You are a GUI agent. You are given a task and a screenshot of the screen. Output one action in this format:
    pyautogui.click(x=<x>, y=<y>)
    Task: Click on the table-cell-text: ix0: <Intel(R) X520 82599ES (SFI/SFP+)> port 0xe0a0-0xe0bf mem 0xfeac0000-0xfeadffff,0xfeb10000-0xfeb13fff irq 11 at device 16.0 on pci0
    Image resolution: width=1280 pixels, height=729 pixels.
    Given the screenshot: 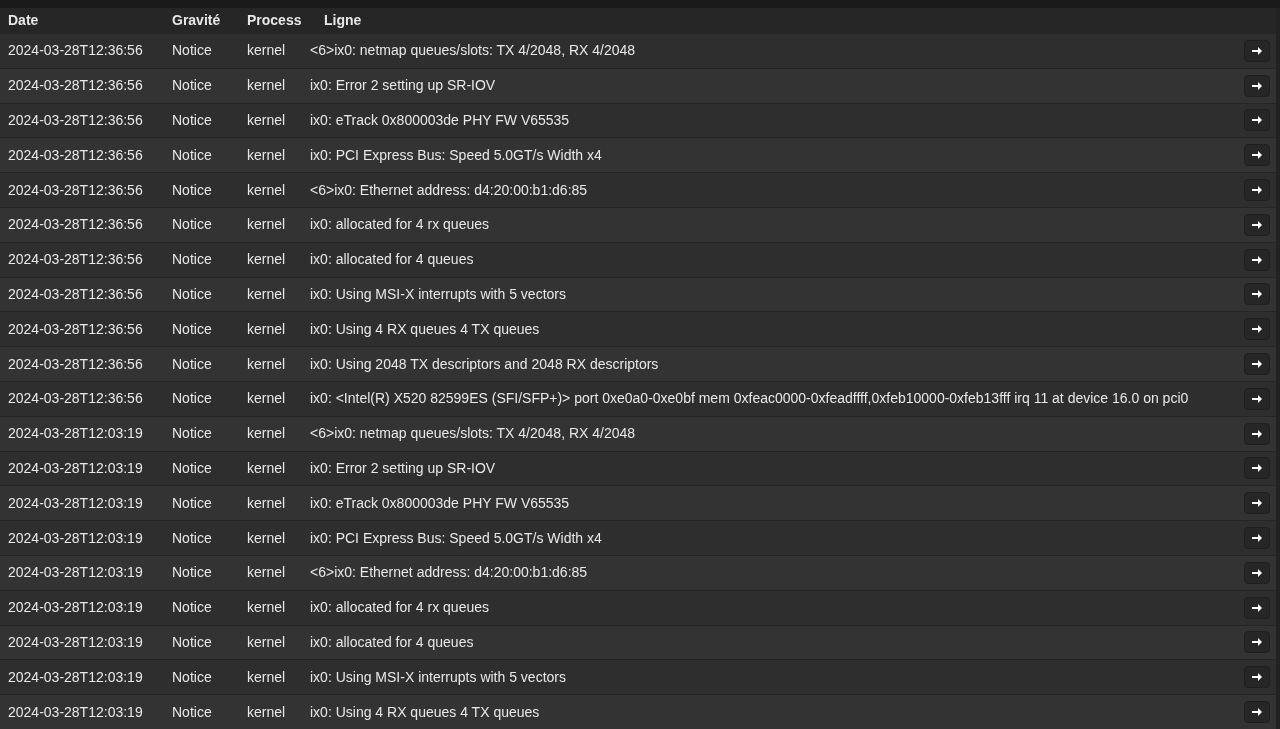 What is the action you would take?
    pyautogui.click(x=750, y=399)
    